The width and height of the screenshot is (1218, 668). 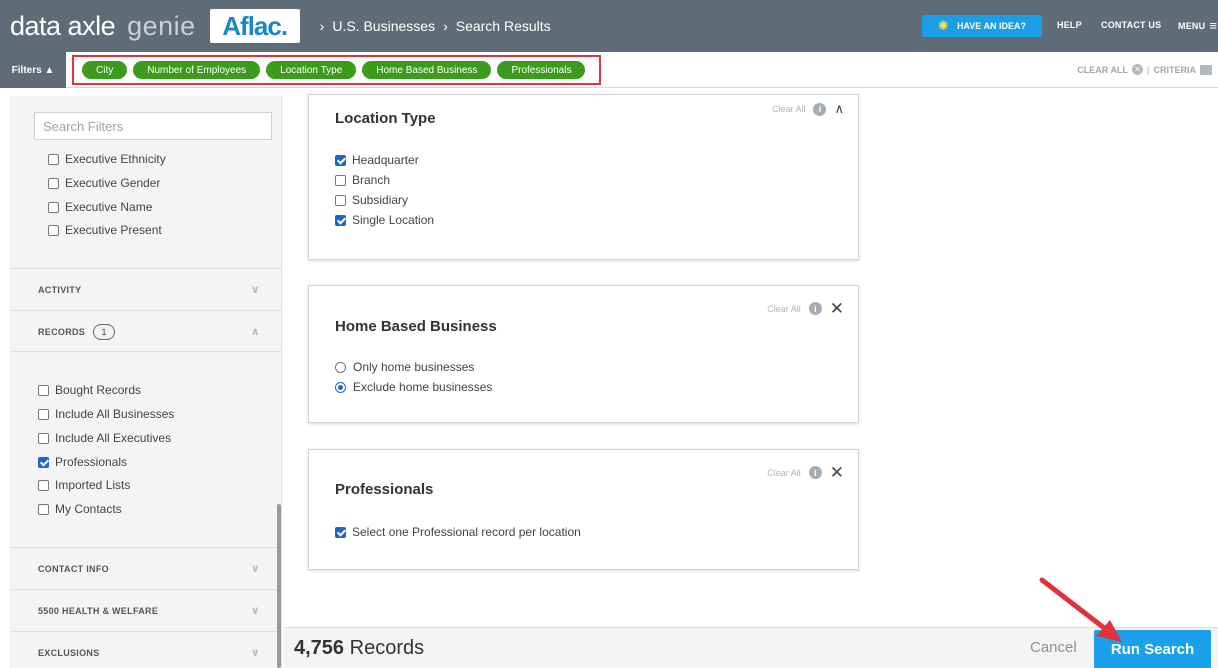 I want to click on criteria-controls: CLEAR ALL ✕ | CRITERIA, so click(x=1144, y=69).